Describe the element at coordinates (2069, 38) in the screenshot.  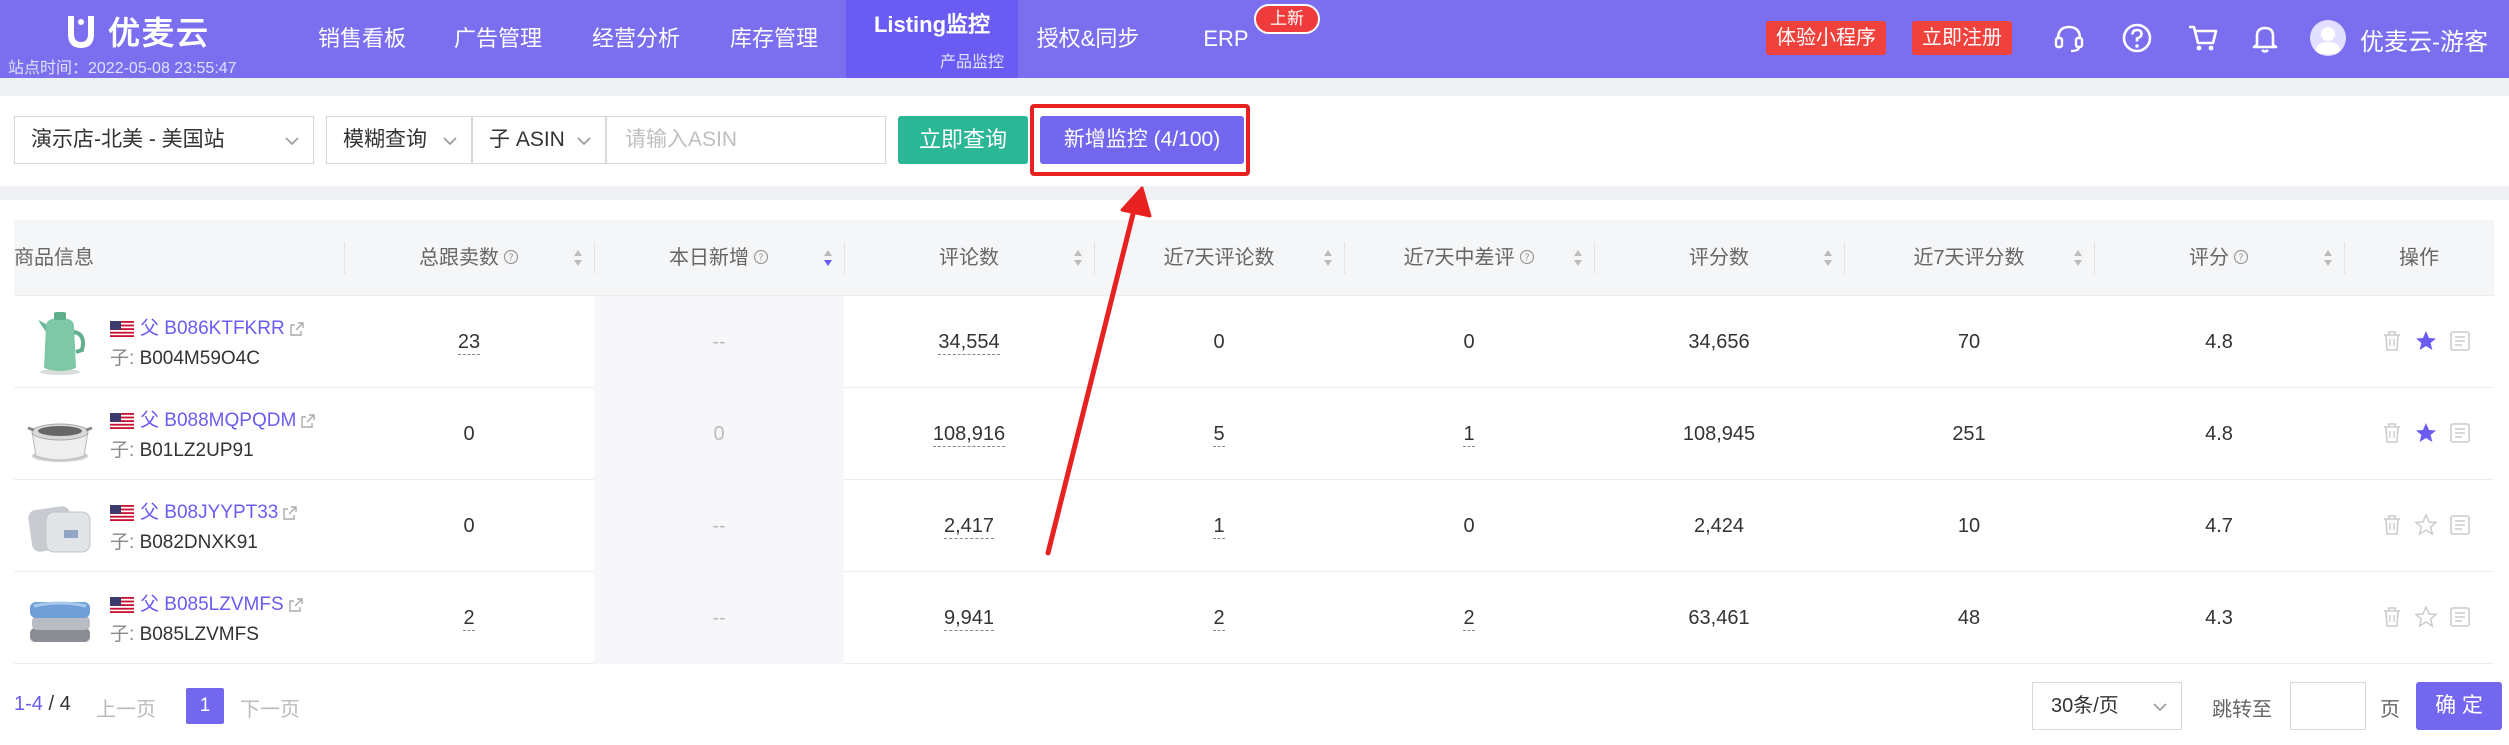
I see `support-headset-icon` at that location.